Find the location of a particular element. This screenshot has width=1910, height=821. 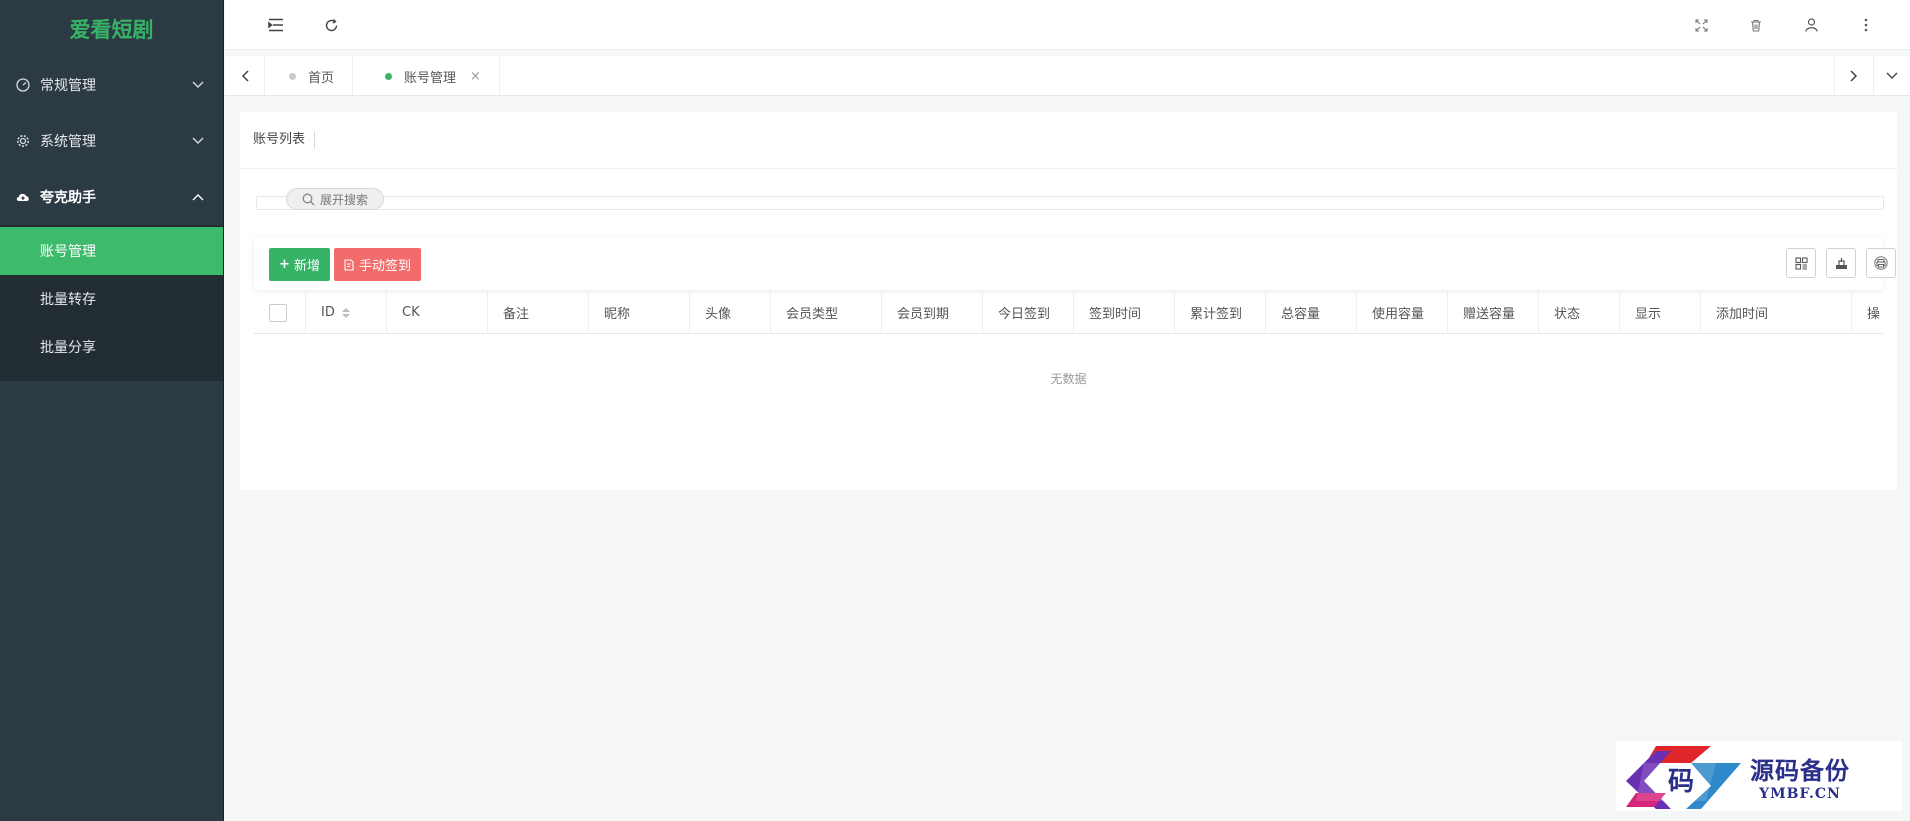

tabs-scroll-left-icon is located at coordinates (245, 76).